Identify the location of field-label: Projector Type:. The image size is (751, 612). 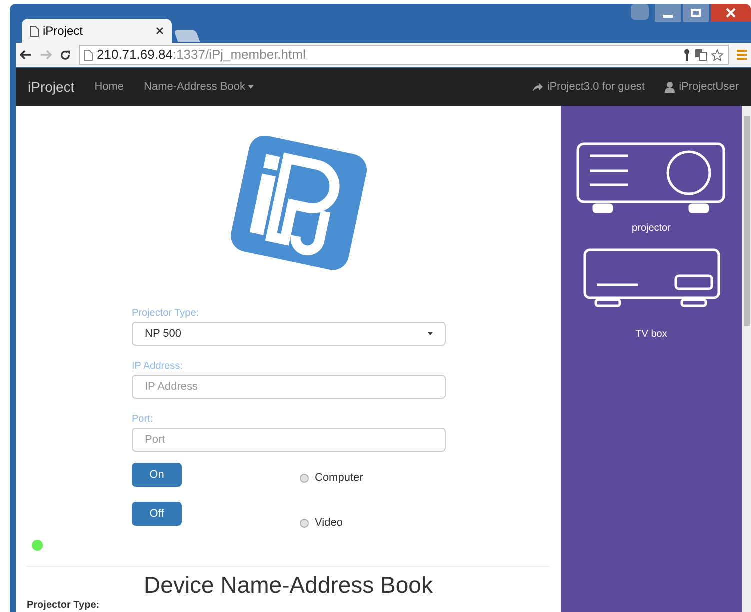
(166, 314).